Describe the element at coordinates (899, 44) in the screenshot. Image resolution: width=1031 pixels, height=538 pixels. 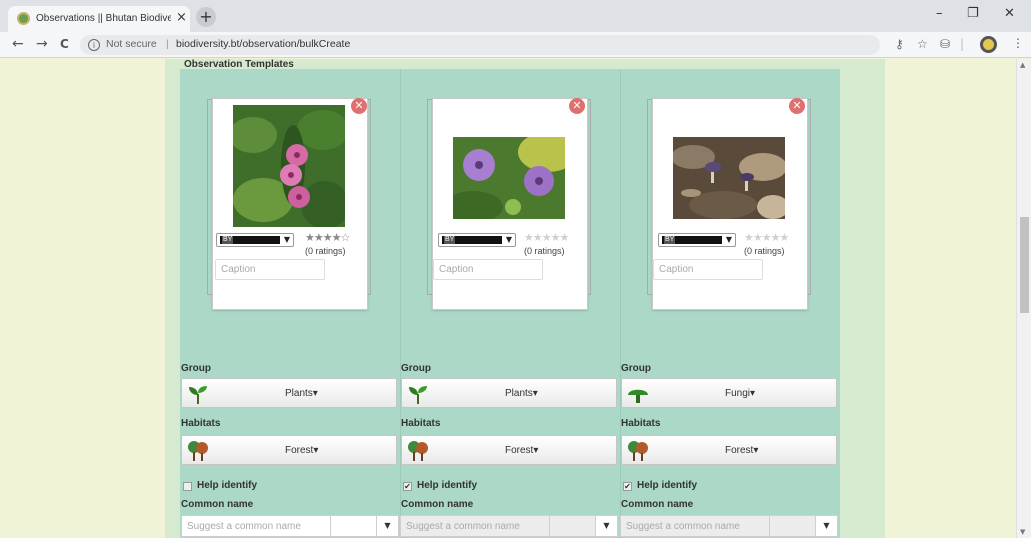
I see `key-icon: ⚷` at that location.